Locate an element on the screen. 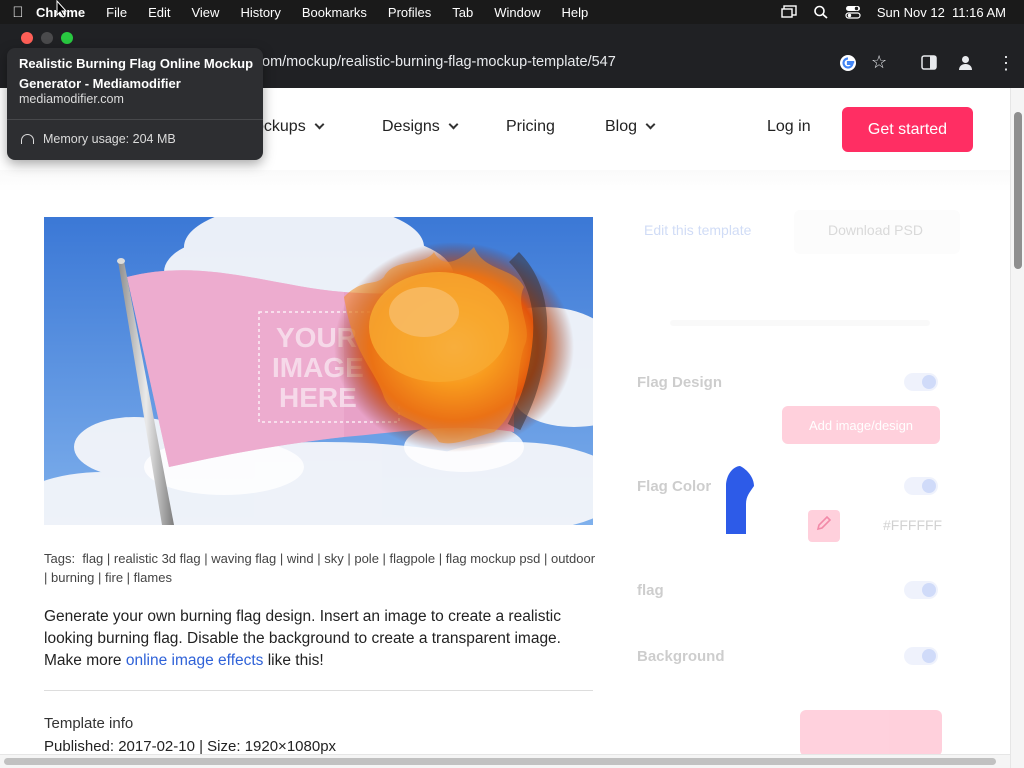  section-flag: flag is located at coordinates (650, 590).